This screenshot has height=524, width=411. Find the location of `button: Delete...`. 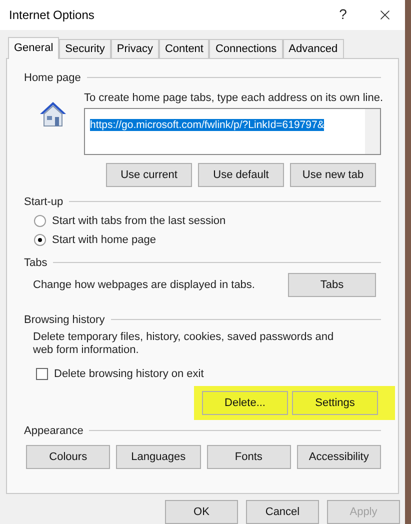

button: Delete... is located at coordinates (245, 402).